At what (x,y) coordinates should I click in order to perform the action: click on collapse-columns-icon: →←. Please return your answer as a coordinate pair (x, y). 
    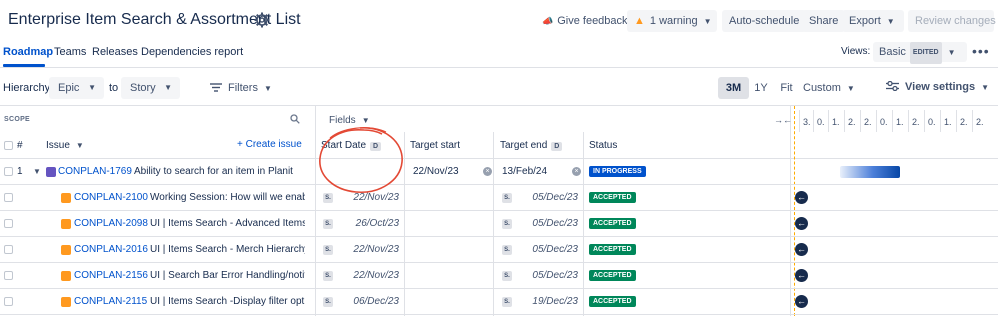
    Looking at the image, I should click on (783, 120).